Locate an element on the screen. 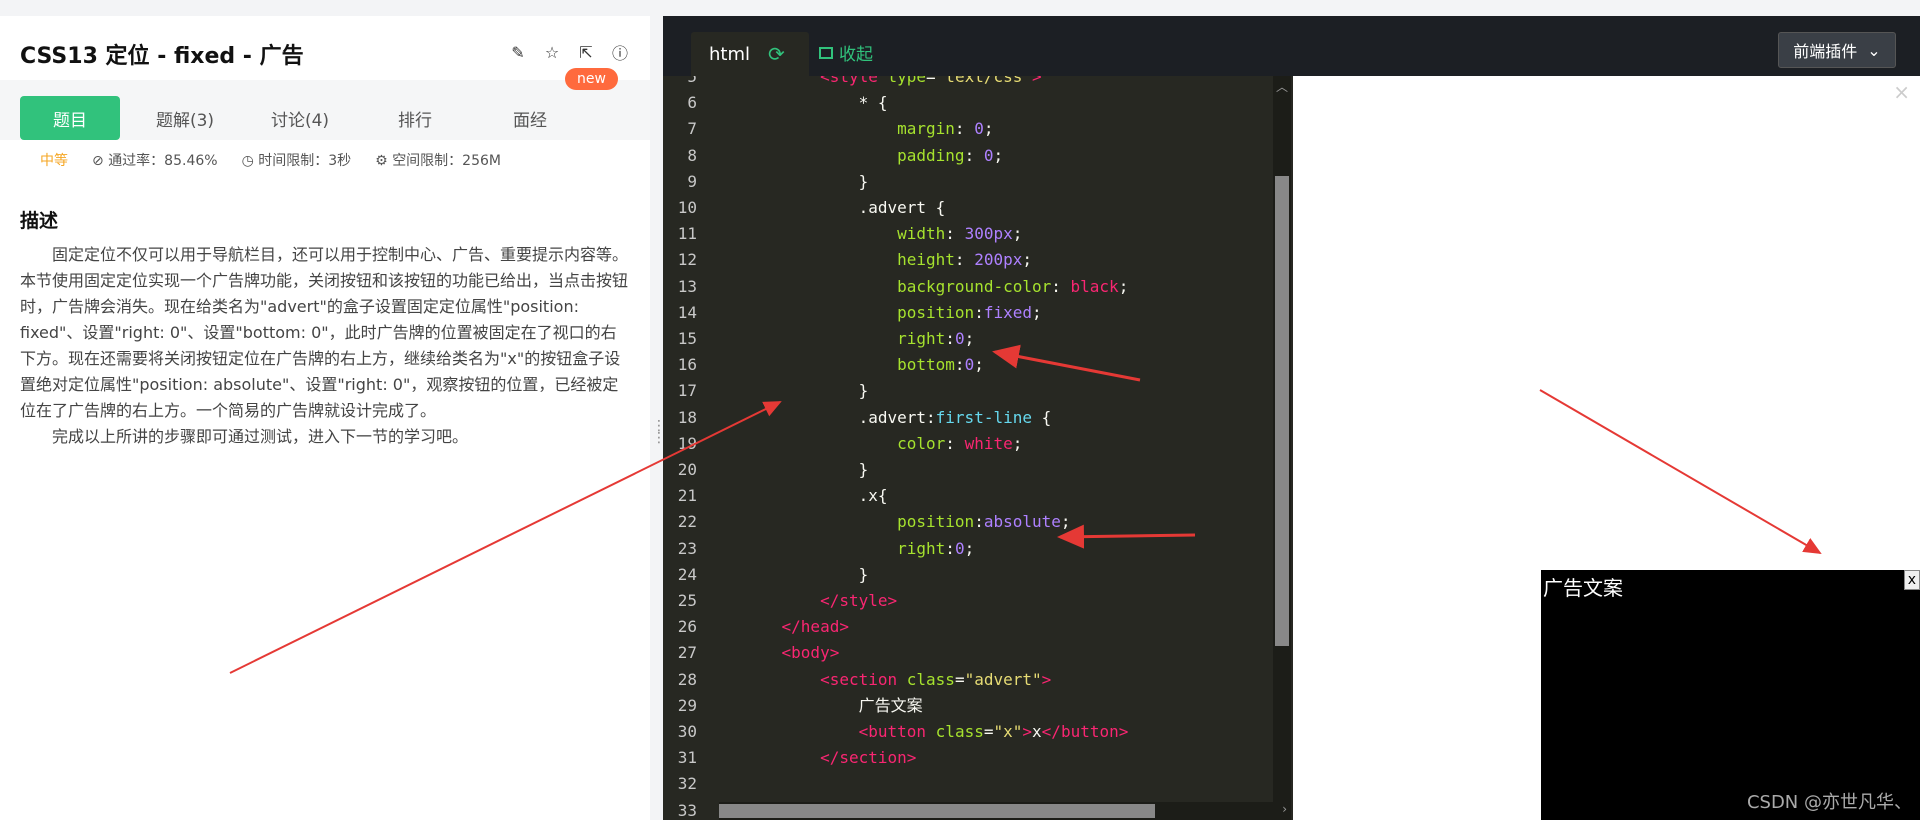 Image resolution: width=1920 pixels, height=820 pixels. code-line: 18 .advert:first-line { is located at coordinates (968, 418).